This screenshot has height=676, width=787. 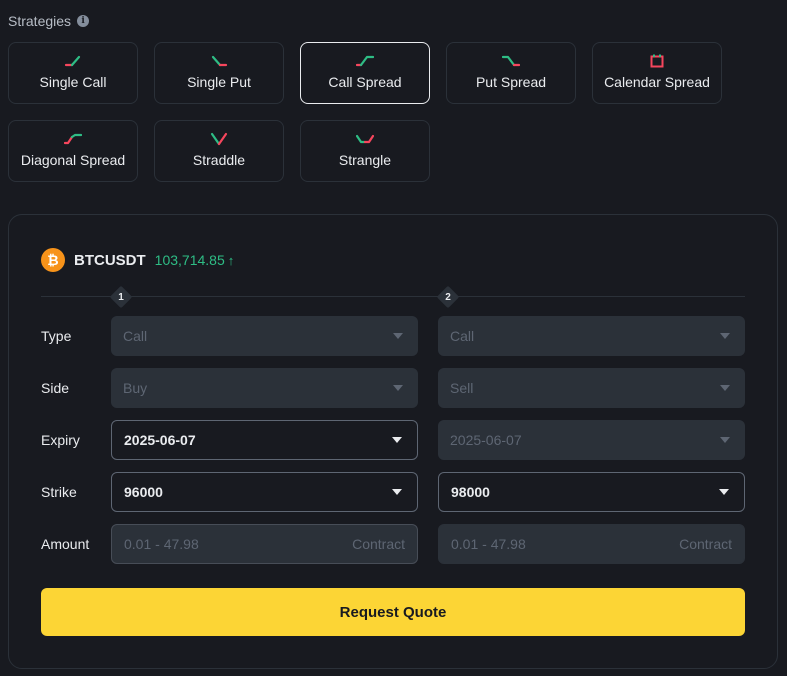 I want to click on strategy-single-put-button: Single Put, so click(x=219, y=73).